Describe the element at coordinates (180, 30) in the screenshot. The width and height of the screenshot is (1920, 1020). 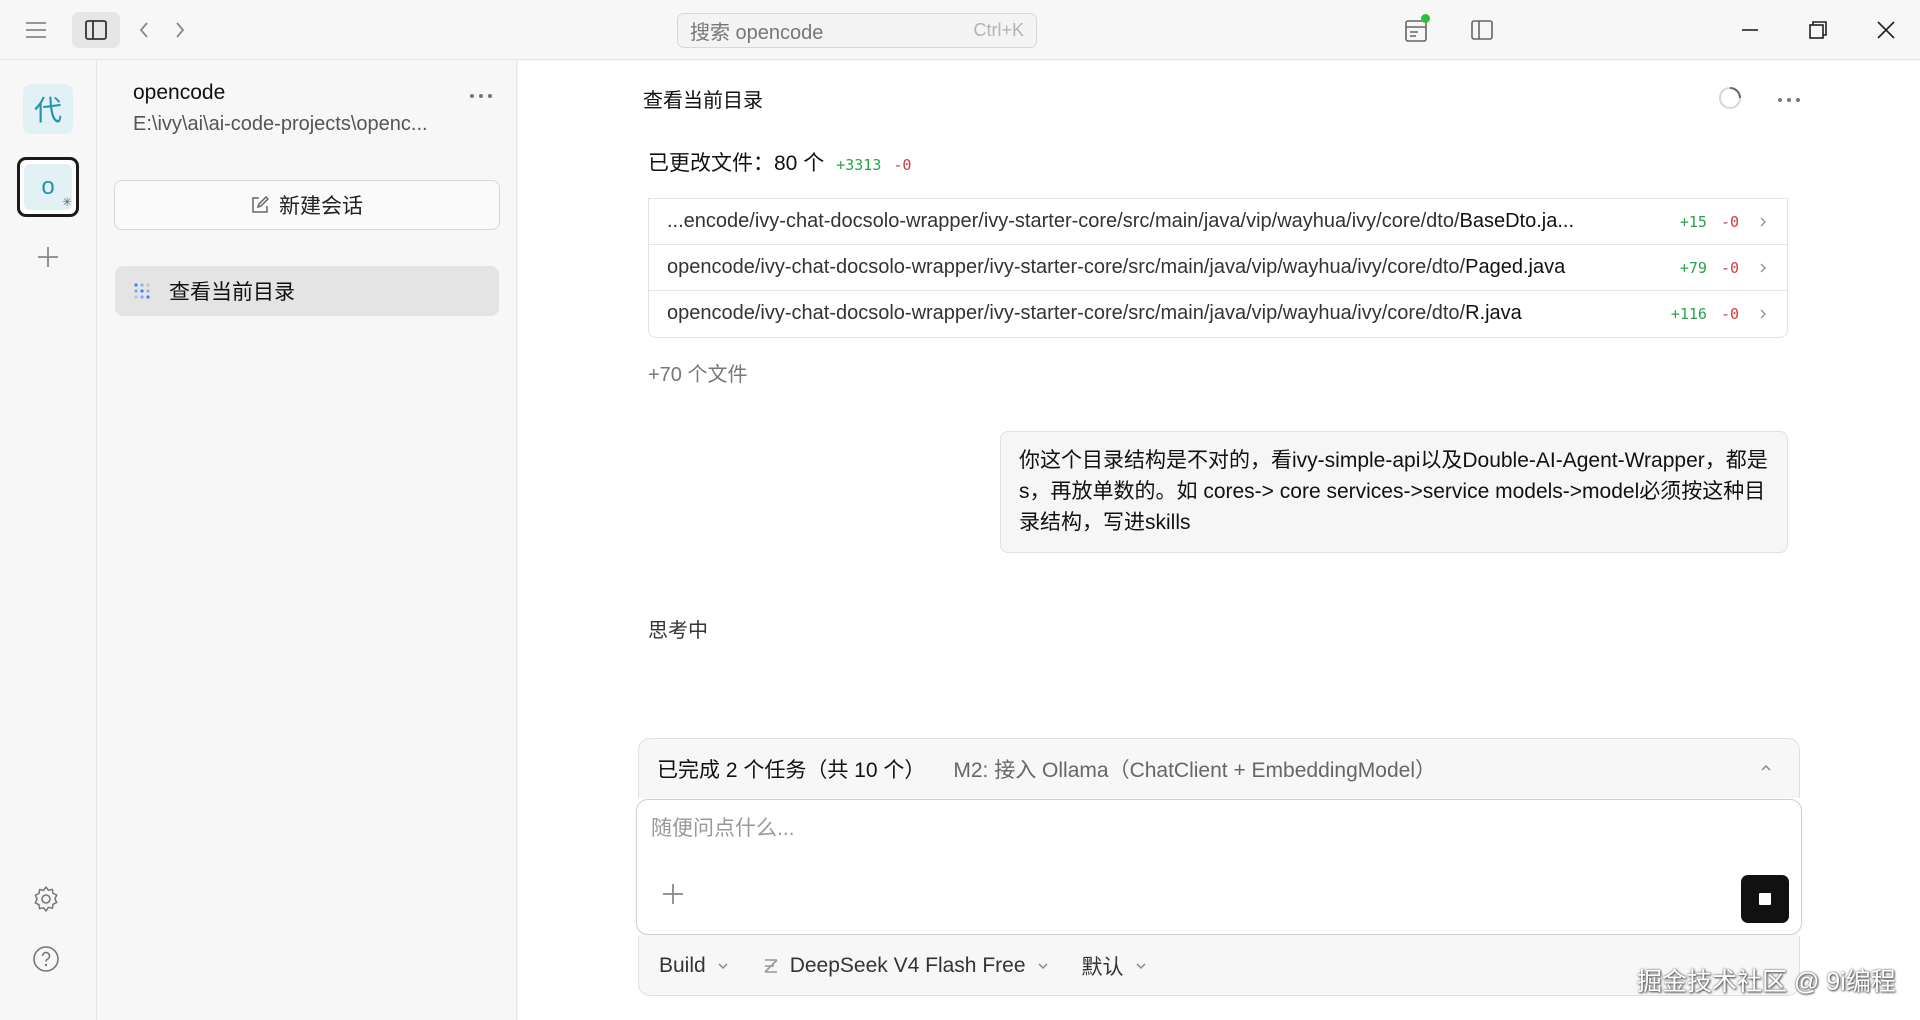
I see `forward-icon` at that location.